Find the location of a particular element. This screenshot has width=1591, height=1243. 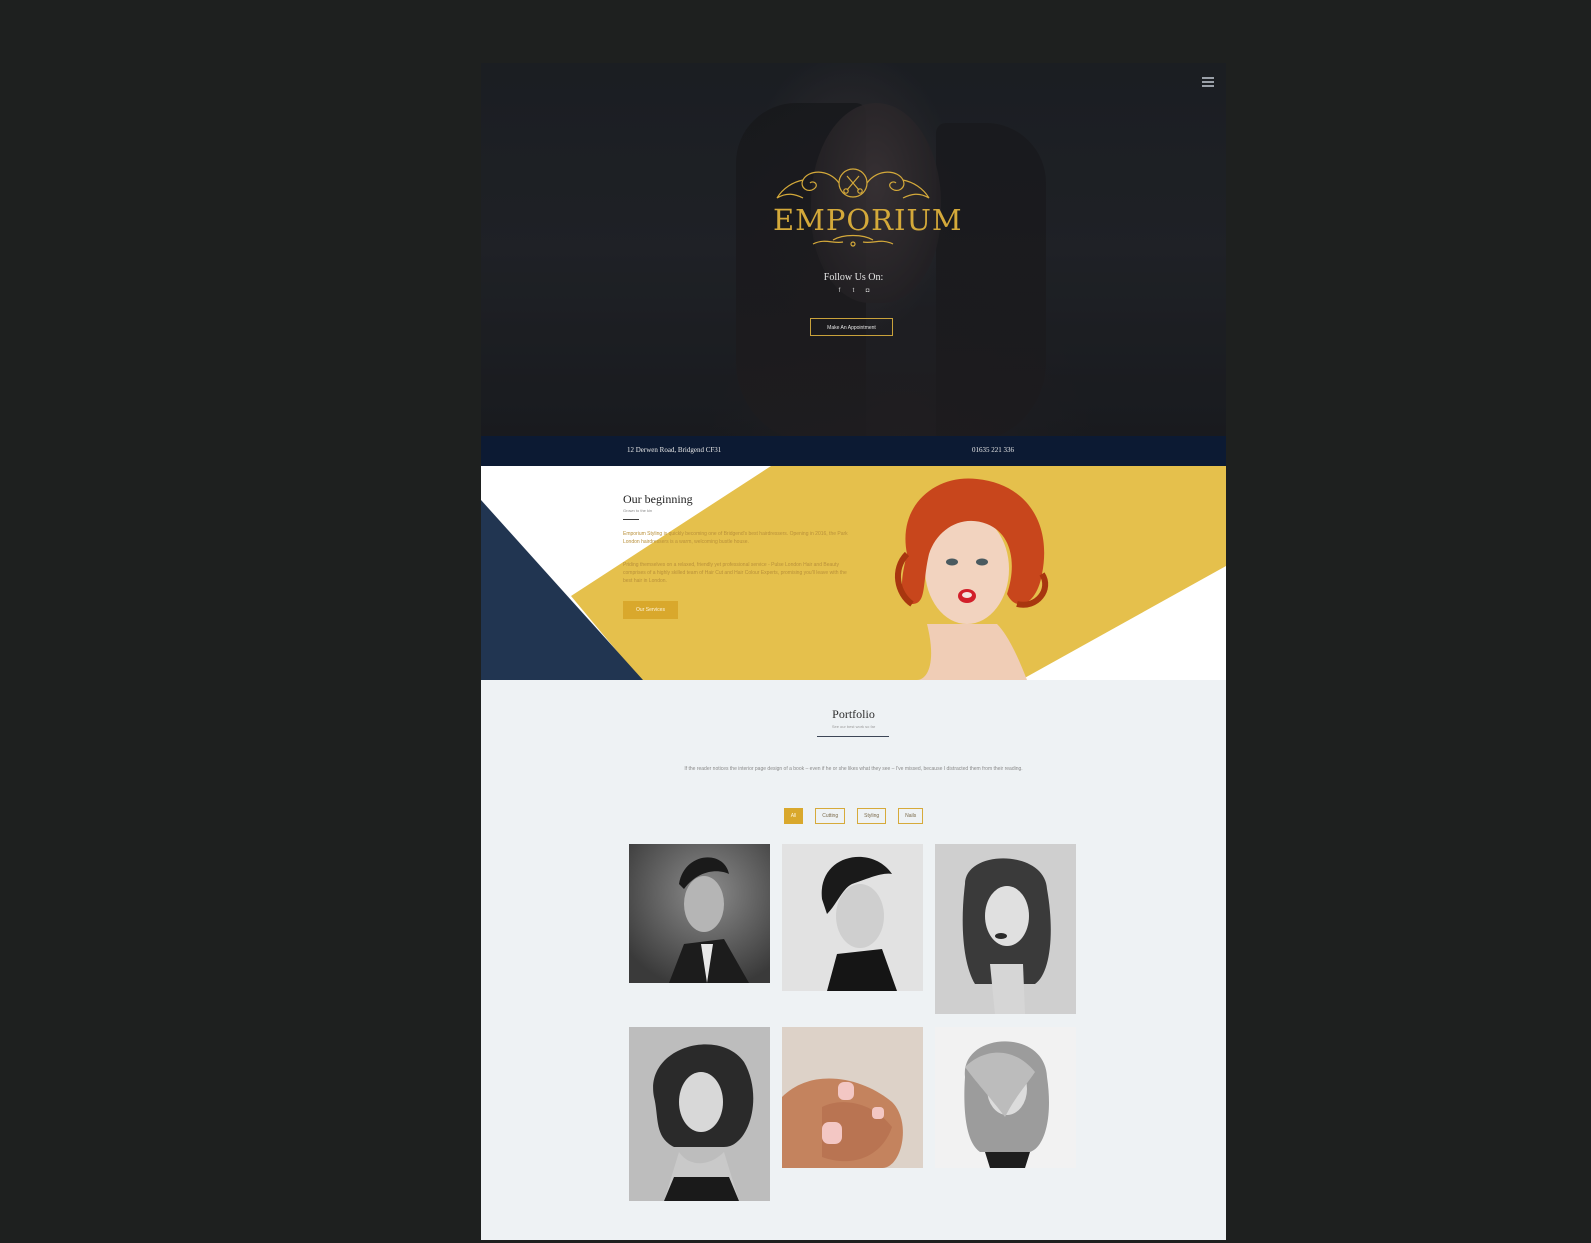

twitter-icon: t is located at coordinates (854, 291).